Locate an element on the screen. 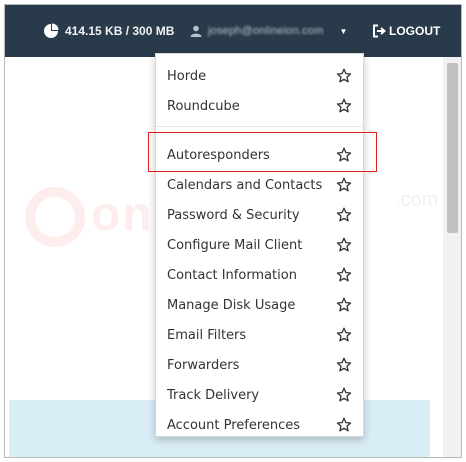 The image size is (466, 462). watermark-circle-icon is located at coordinates (55, 217).